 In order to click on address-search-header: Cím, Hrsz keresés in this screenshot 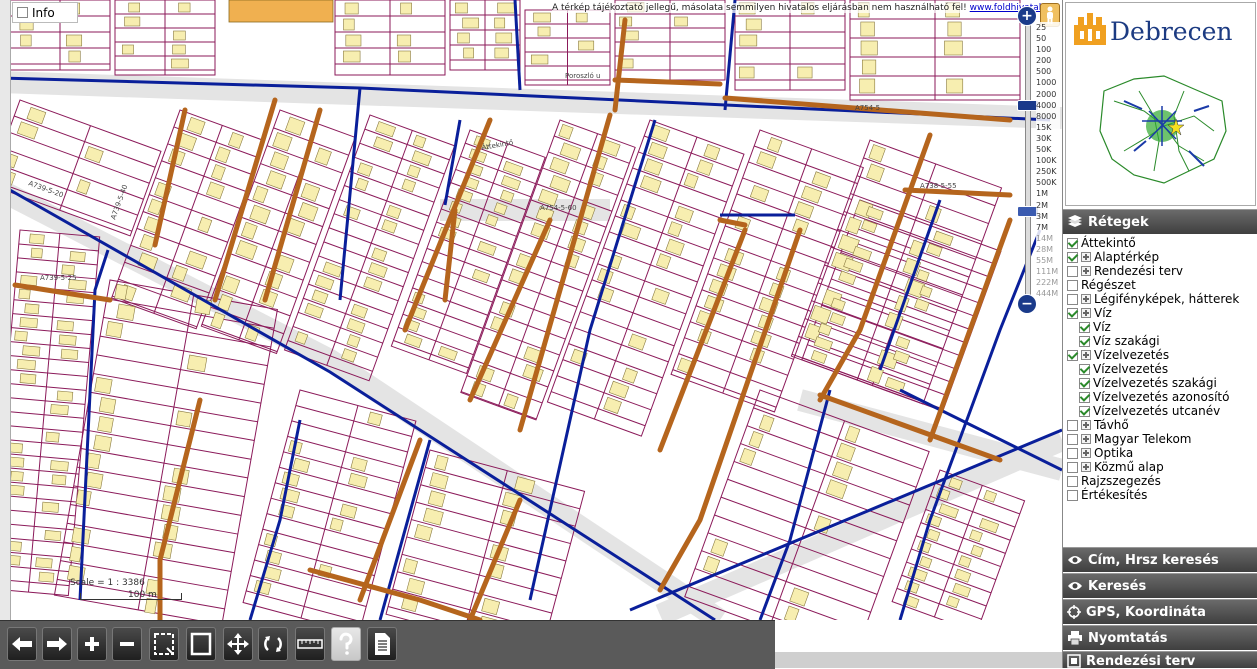, I will do `click(1160, 559)`.